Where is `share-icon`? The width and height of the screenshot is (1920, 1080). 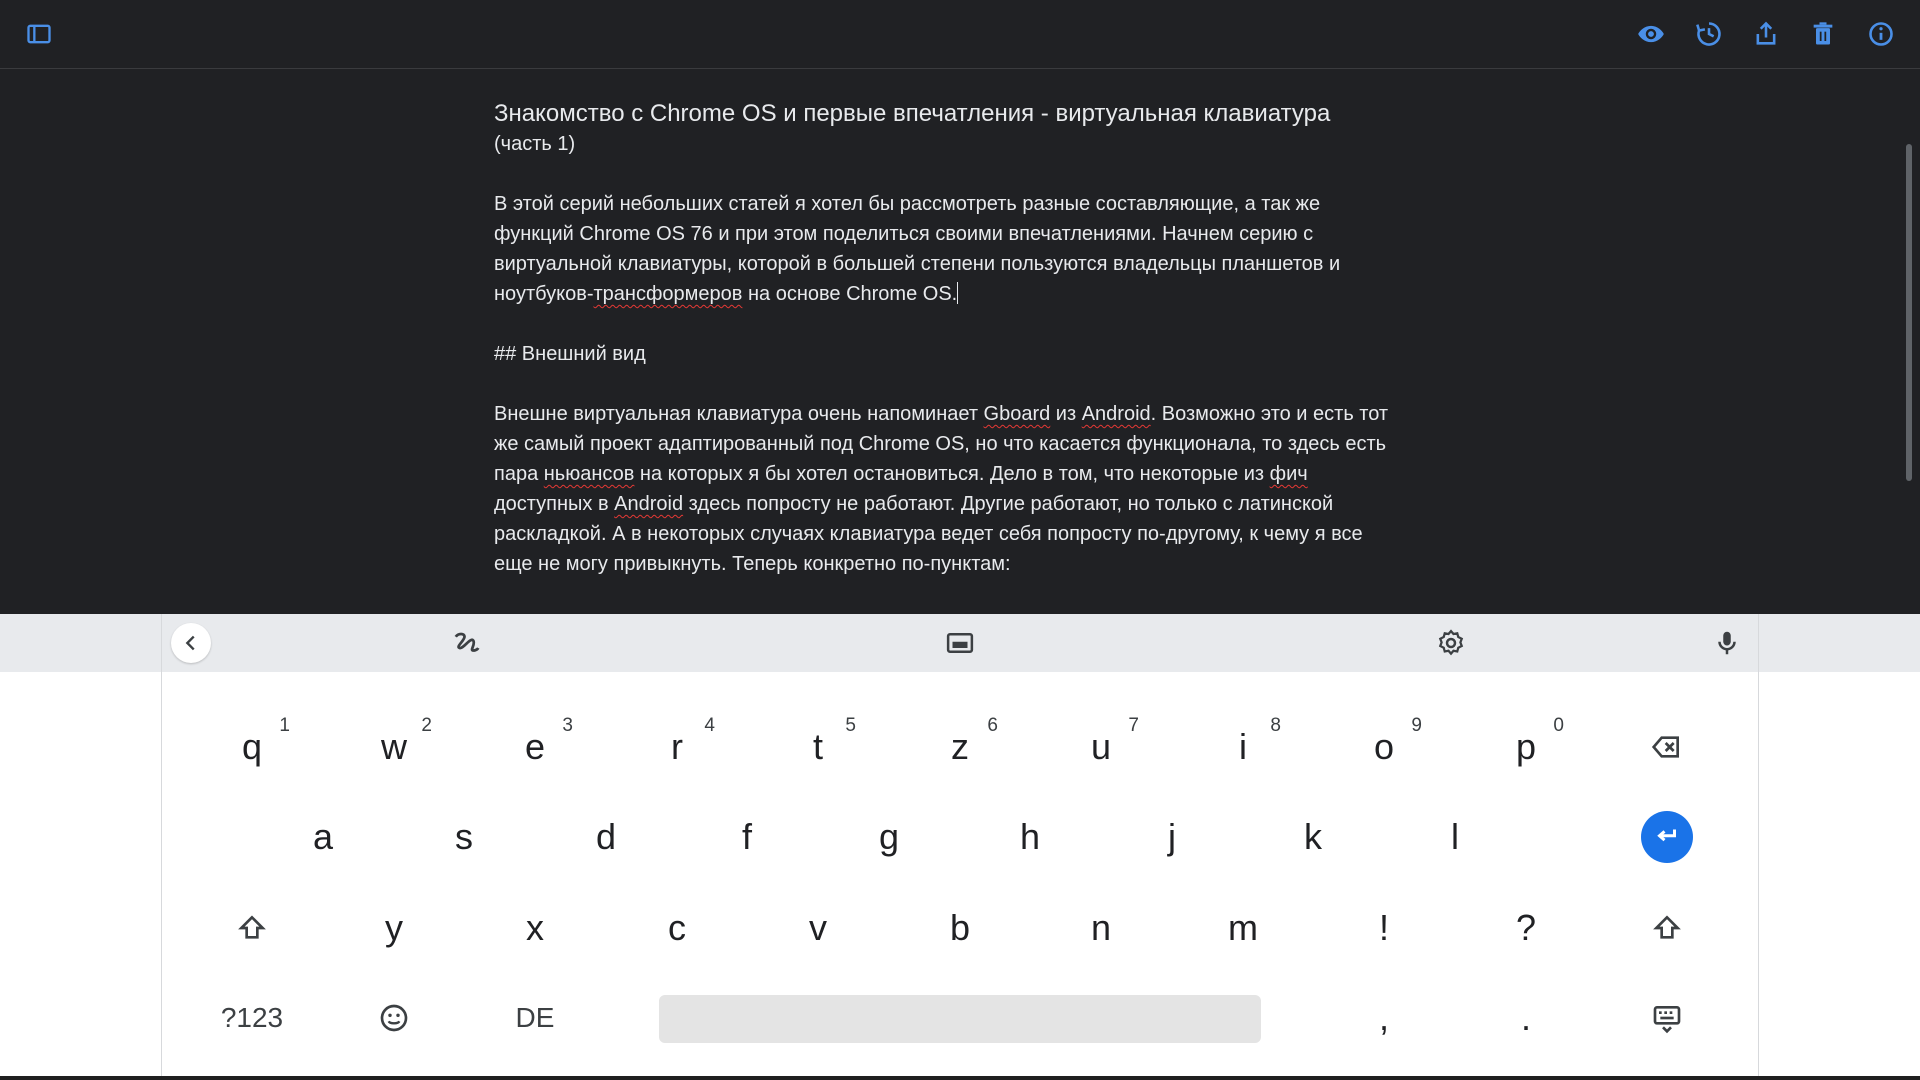 share-icon is located at coordinates (1766, 34).